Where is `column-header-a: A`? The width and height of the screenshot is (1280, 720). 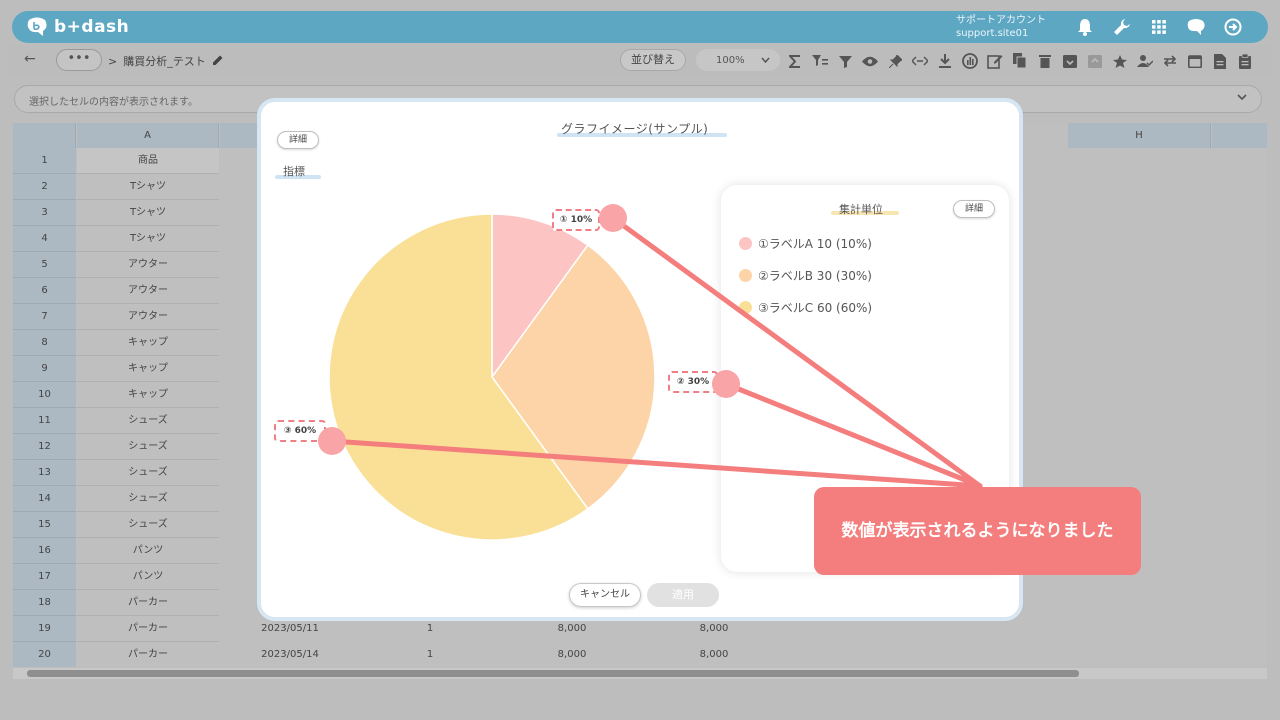
column-header-a: A is located at coordinates (148, 135).